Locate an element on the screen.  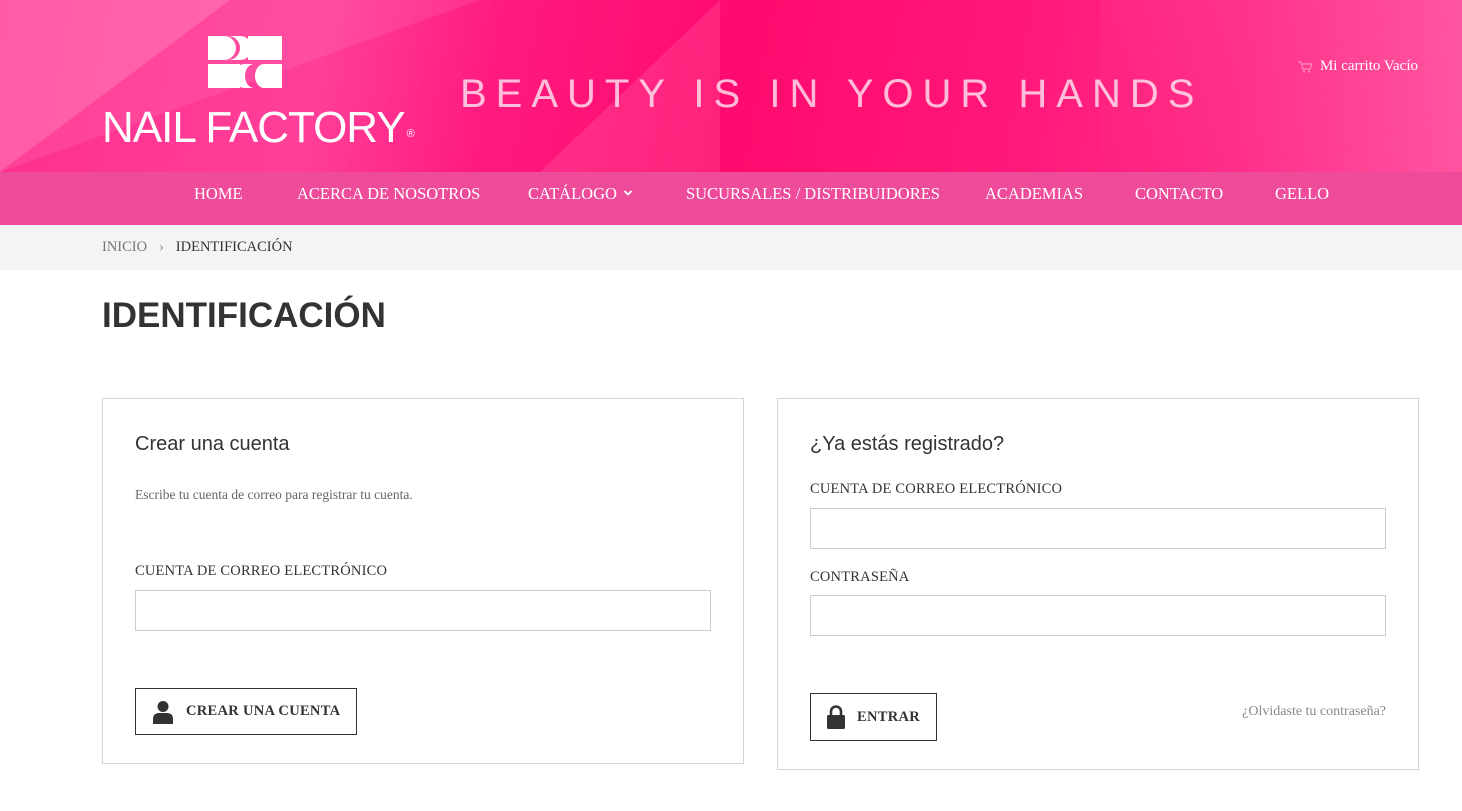
login-email-field is located at coordinates (1098, 528).